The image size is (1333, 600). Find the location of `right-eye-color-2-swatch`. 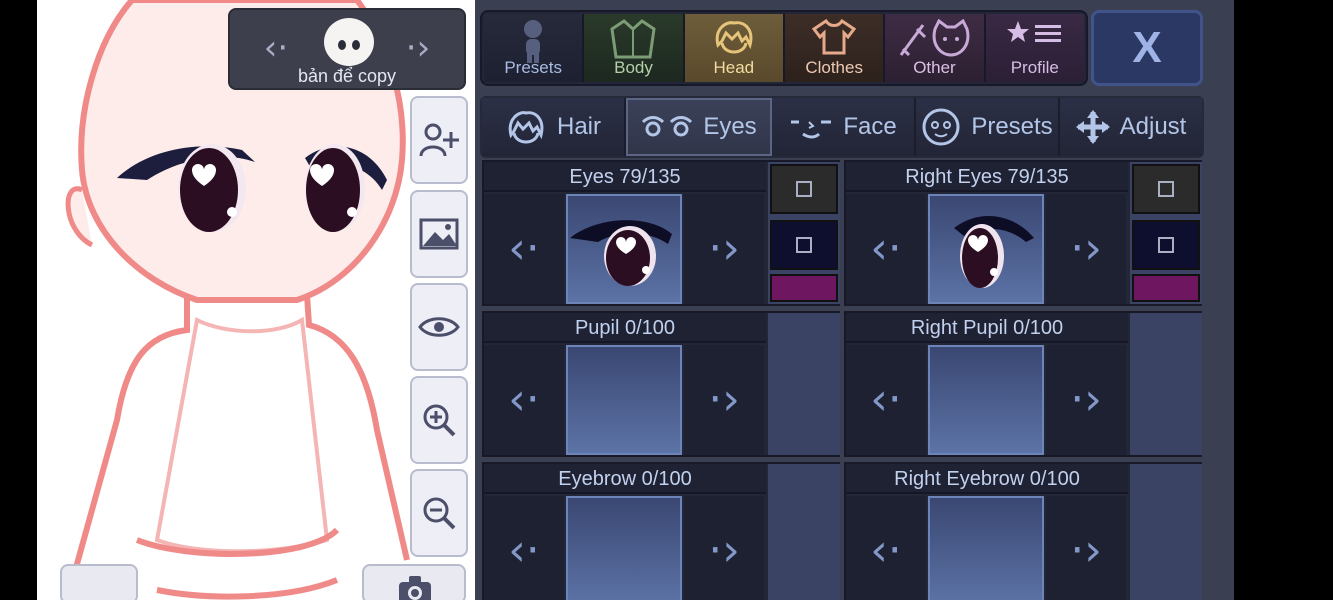

right-eye-color-2-swatch is located at coordinates (1166, 245).